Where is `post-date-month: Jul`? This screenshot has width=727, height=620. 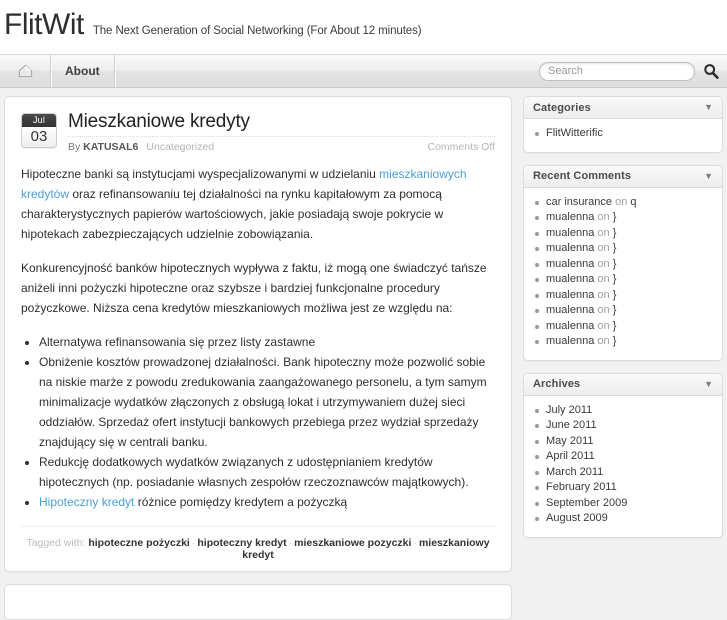
post-date-month: Jul is located at coordinates (39, 120).